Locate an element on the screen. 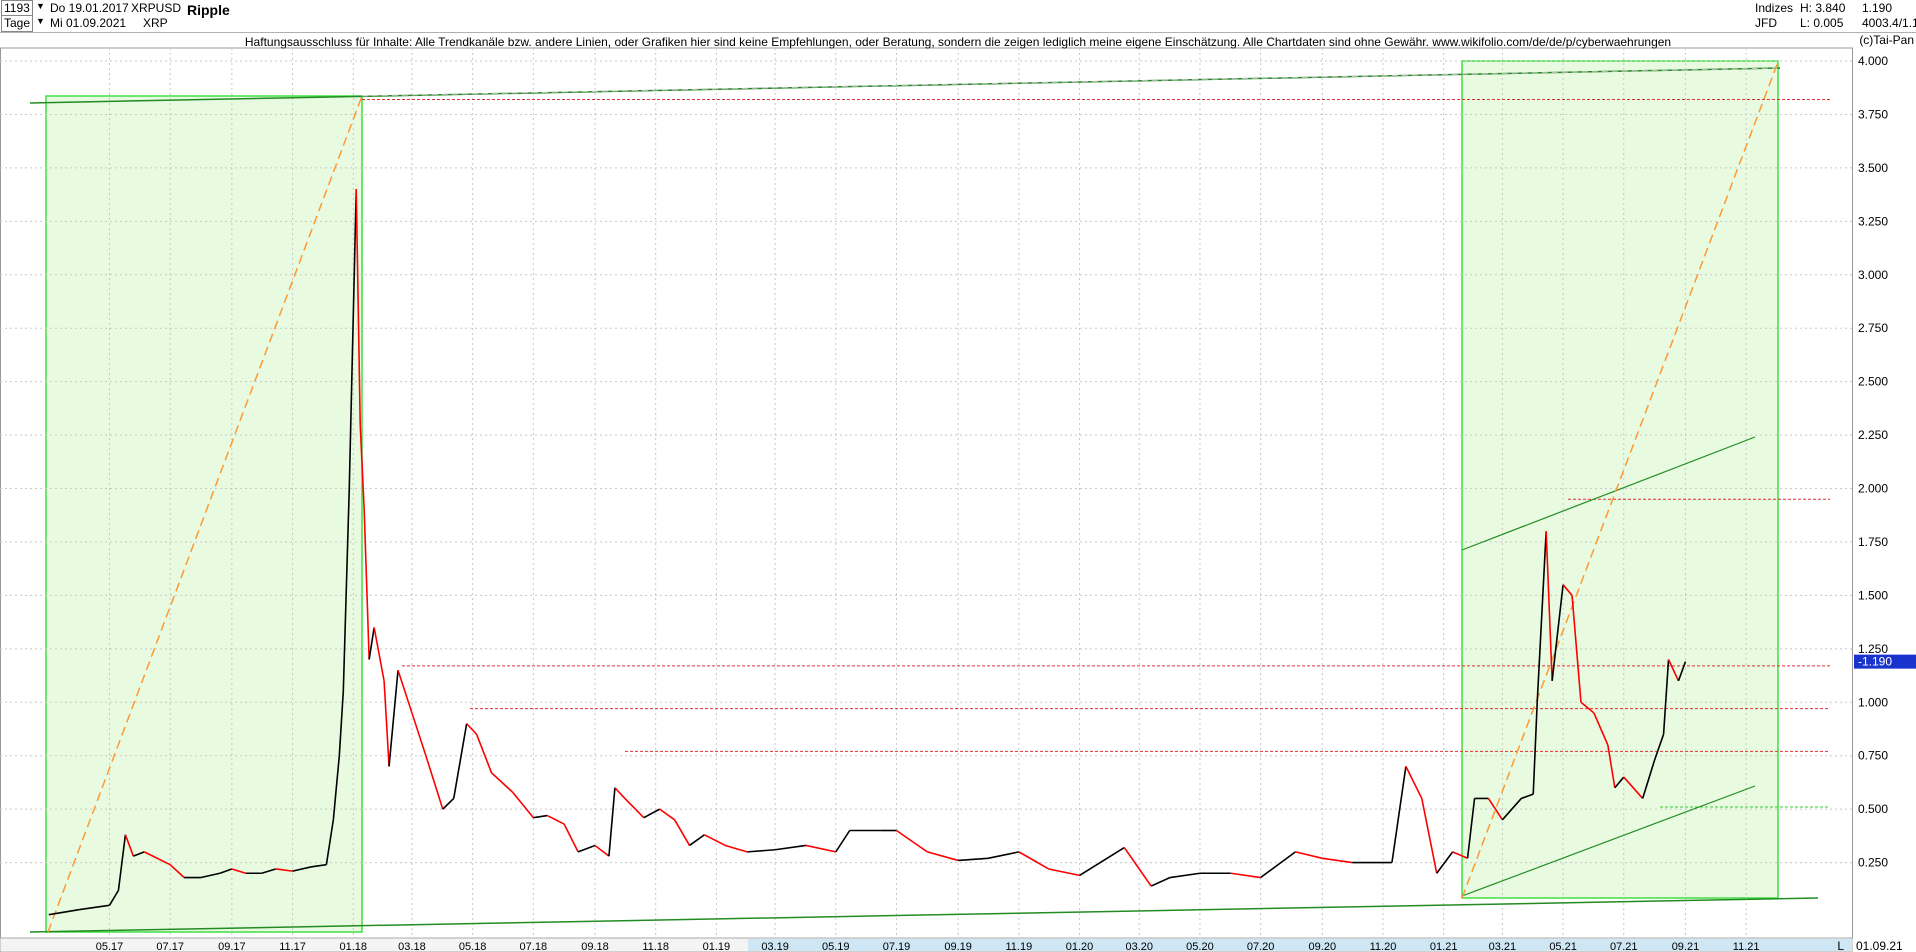 Image resolution: width=1916 pixels, height=952 pixels. scale-mode-label: L is located at coordinates (1840, 945).